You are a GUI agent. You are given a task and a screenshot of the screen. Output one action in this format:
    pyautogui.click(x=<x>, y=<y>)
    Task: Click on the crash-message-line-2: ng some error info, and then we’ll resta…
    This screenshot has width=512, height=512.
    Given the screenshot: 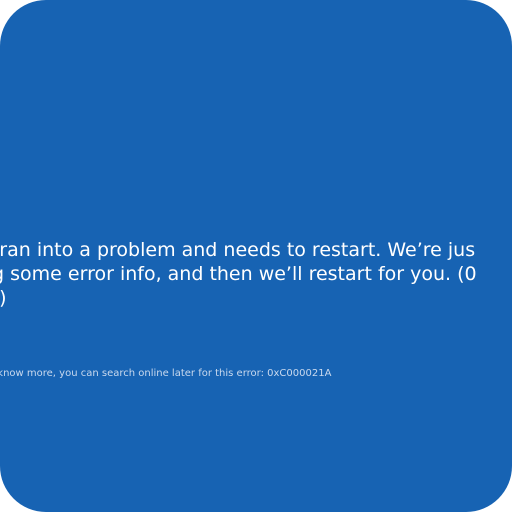 What is the action you would take?
    pyautogui.click(x=238, y=274)
    